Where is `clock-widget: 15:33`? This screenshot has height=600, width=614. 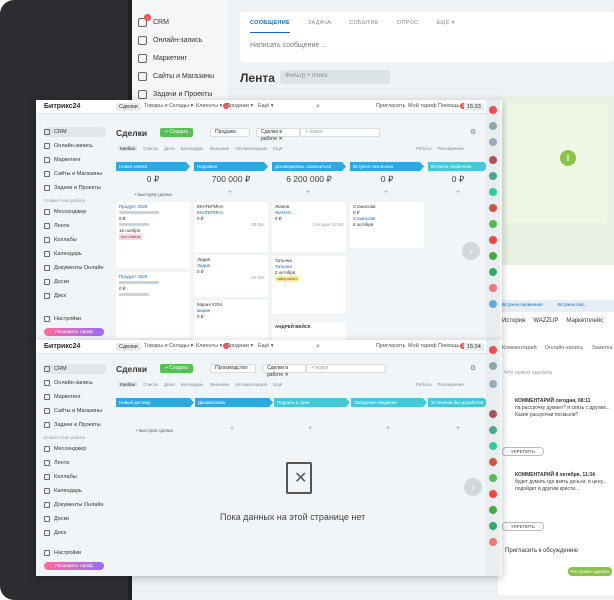
clock-widget: 15:33 is located at coordinates (474, 107).